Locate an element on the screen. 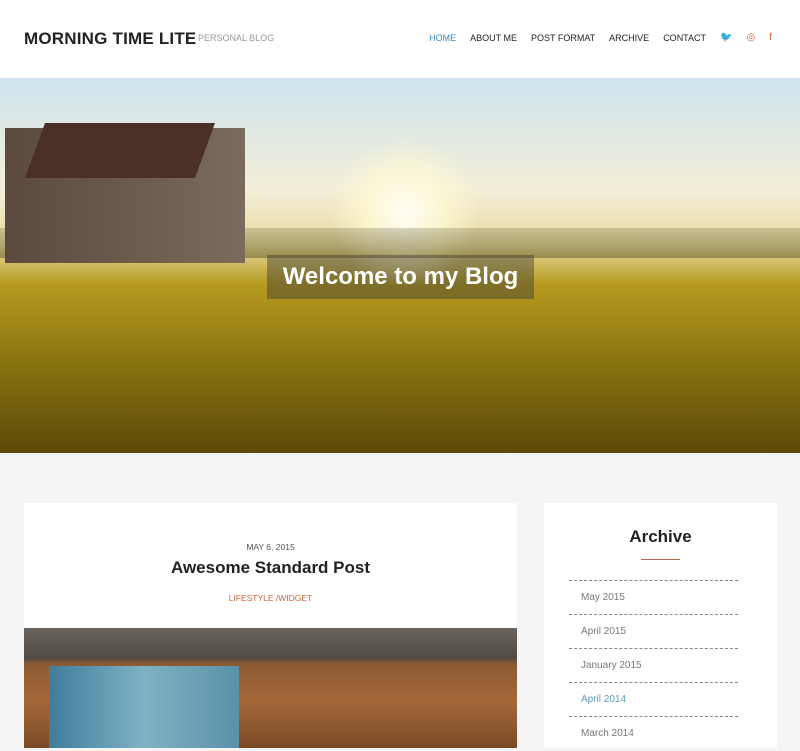 This screenshot has height=751, width=800. post-title: Awesome Standard Post is located at coordinates (270, 568).